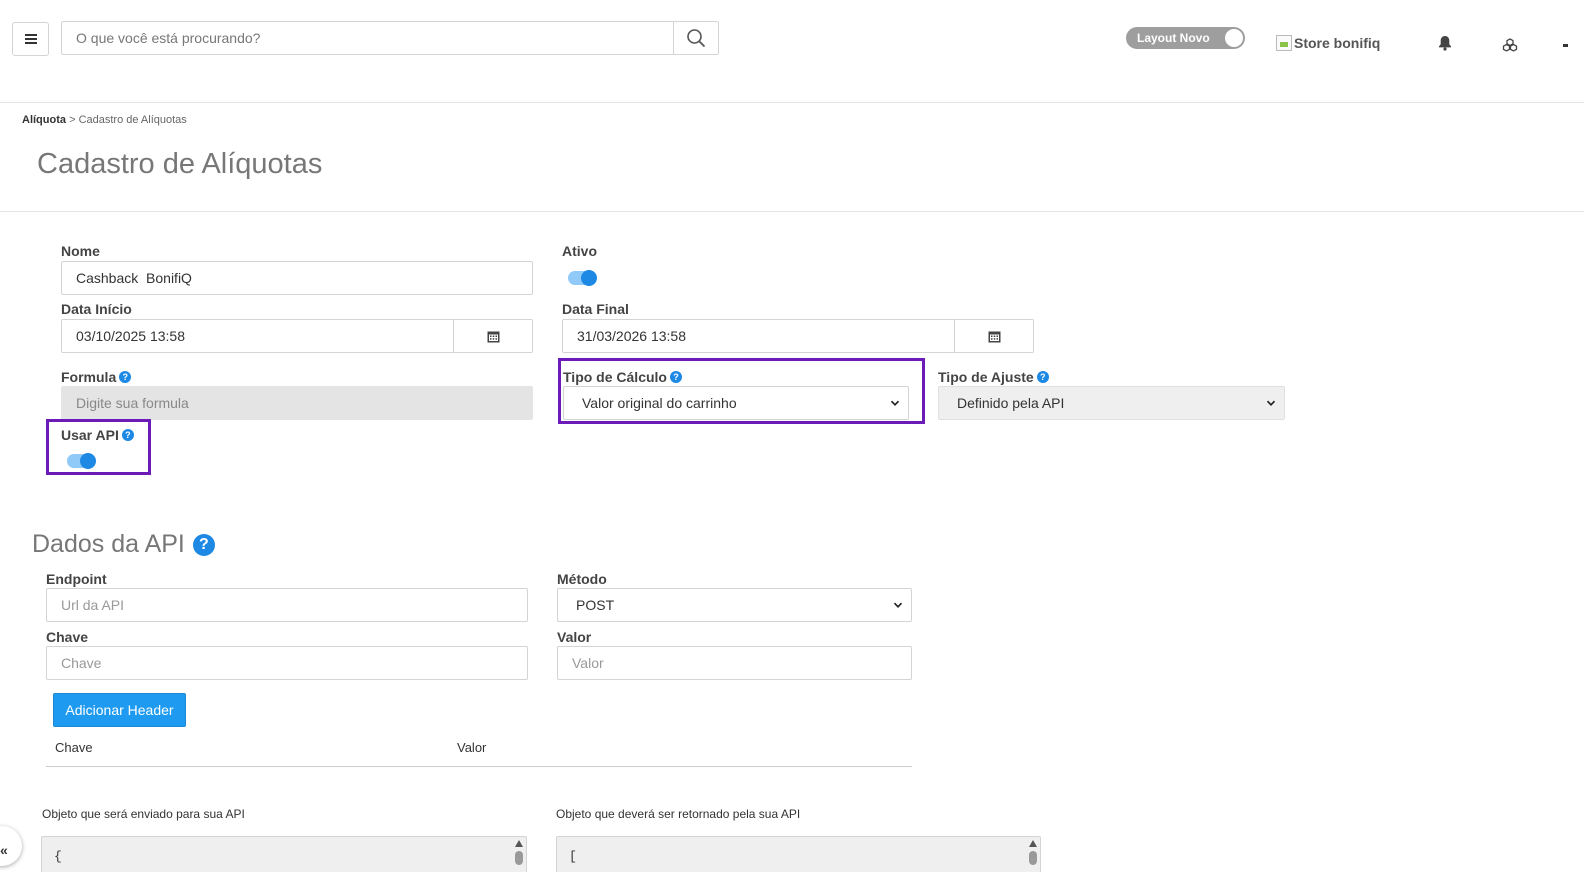 The width and height of the screenshot is (1584, 872). Describe the element at coordinates (119, 710) in the screenshot. I see `add-header-button: Adicionar Header` at that location.